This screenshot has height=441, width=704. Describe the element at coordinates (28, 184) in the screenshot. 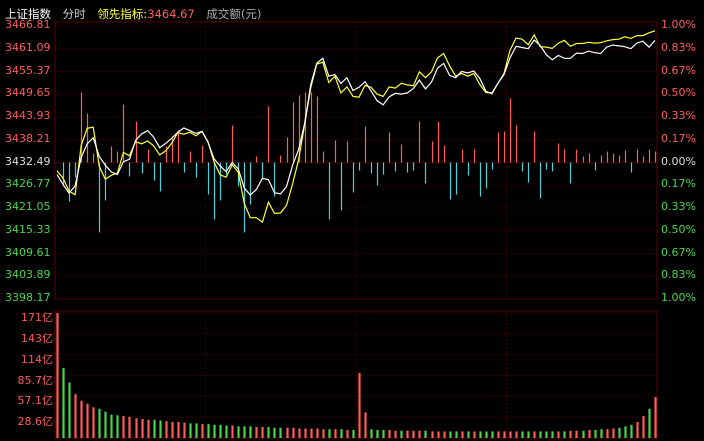

I see `price-tick-label: 3426.77` at that location.